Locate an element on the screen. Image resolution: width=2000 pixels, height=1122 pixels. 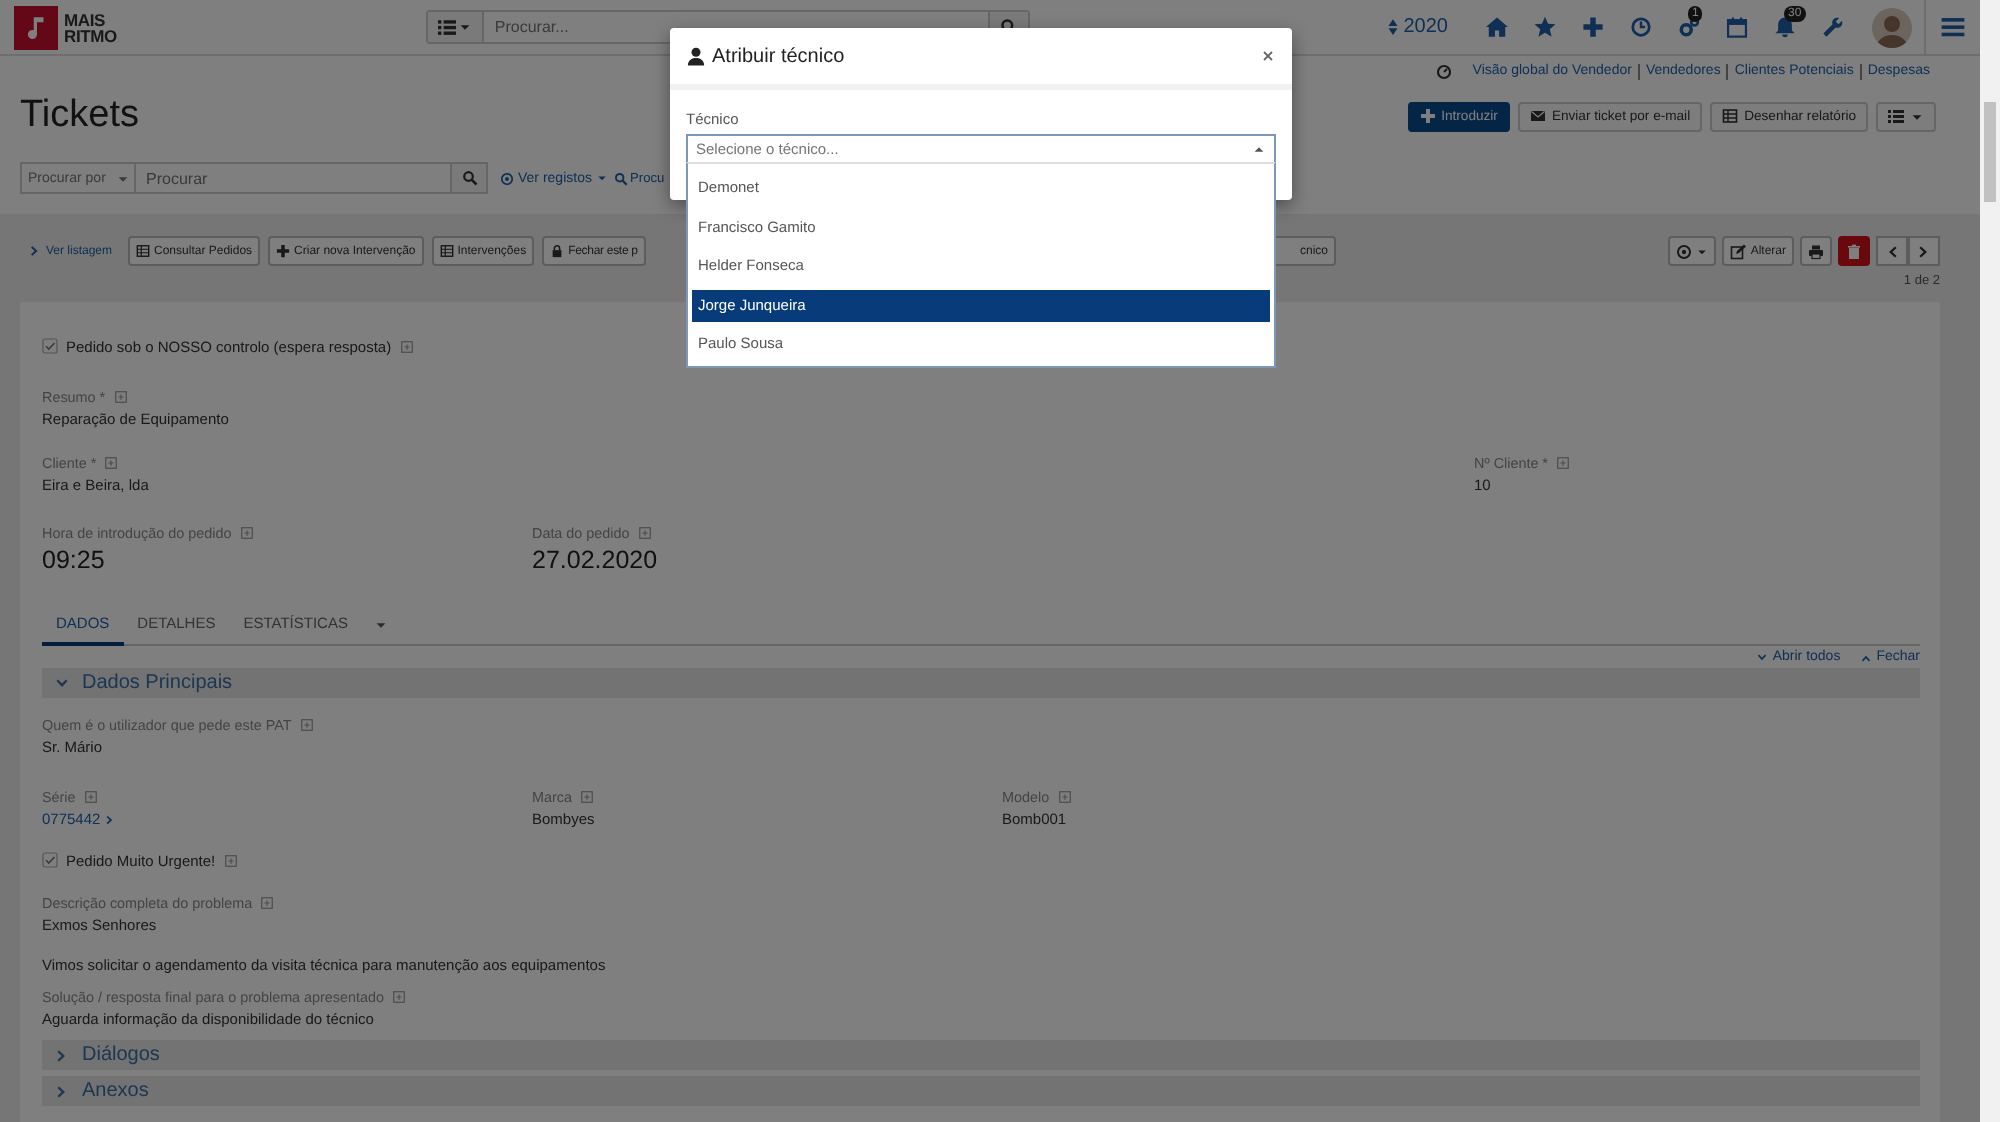
logo-text: MAIS RITMO is located at coordinates (90, 27).